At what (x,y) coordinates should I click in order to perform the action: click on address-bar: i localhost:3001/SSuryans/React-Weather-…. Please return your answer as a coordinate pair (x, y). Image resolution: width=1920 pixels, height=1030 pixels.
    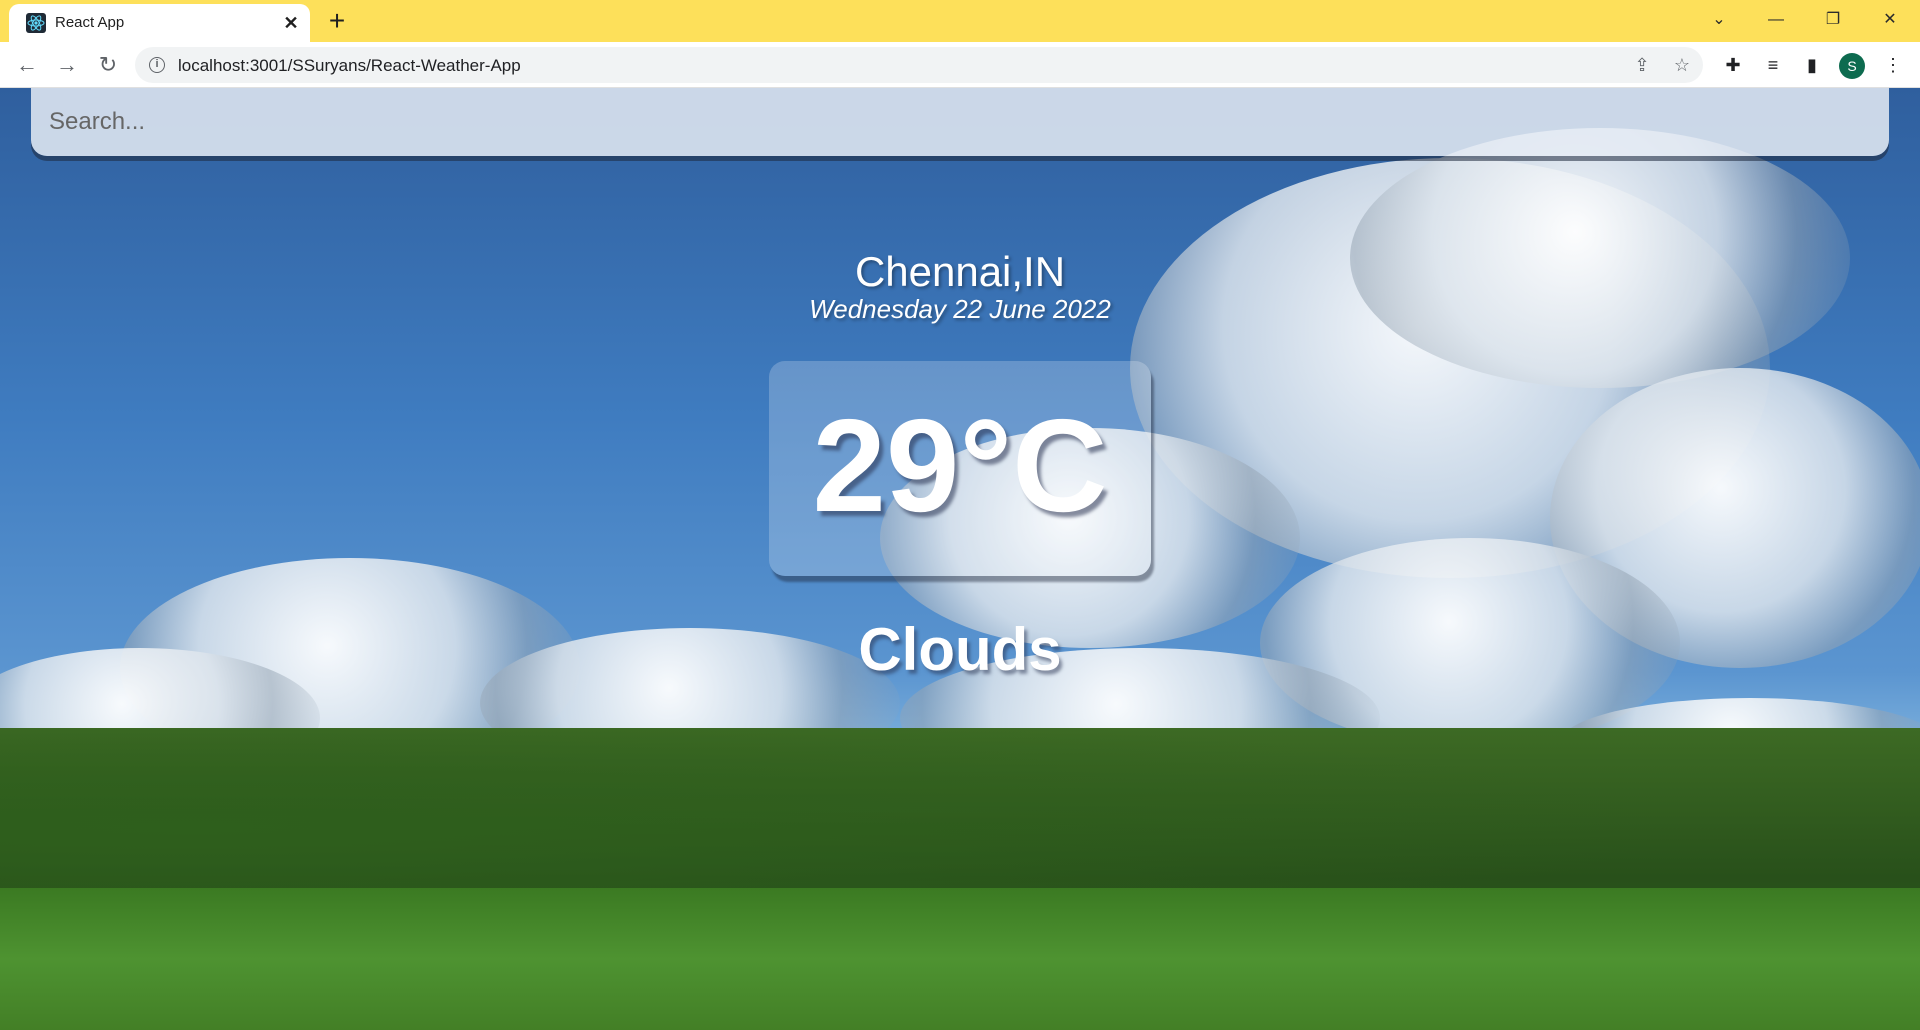
    Looking at the image, I should click on (919, 65).